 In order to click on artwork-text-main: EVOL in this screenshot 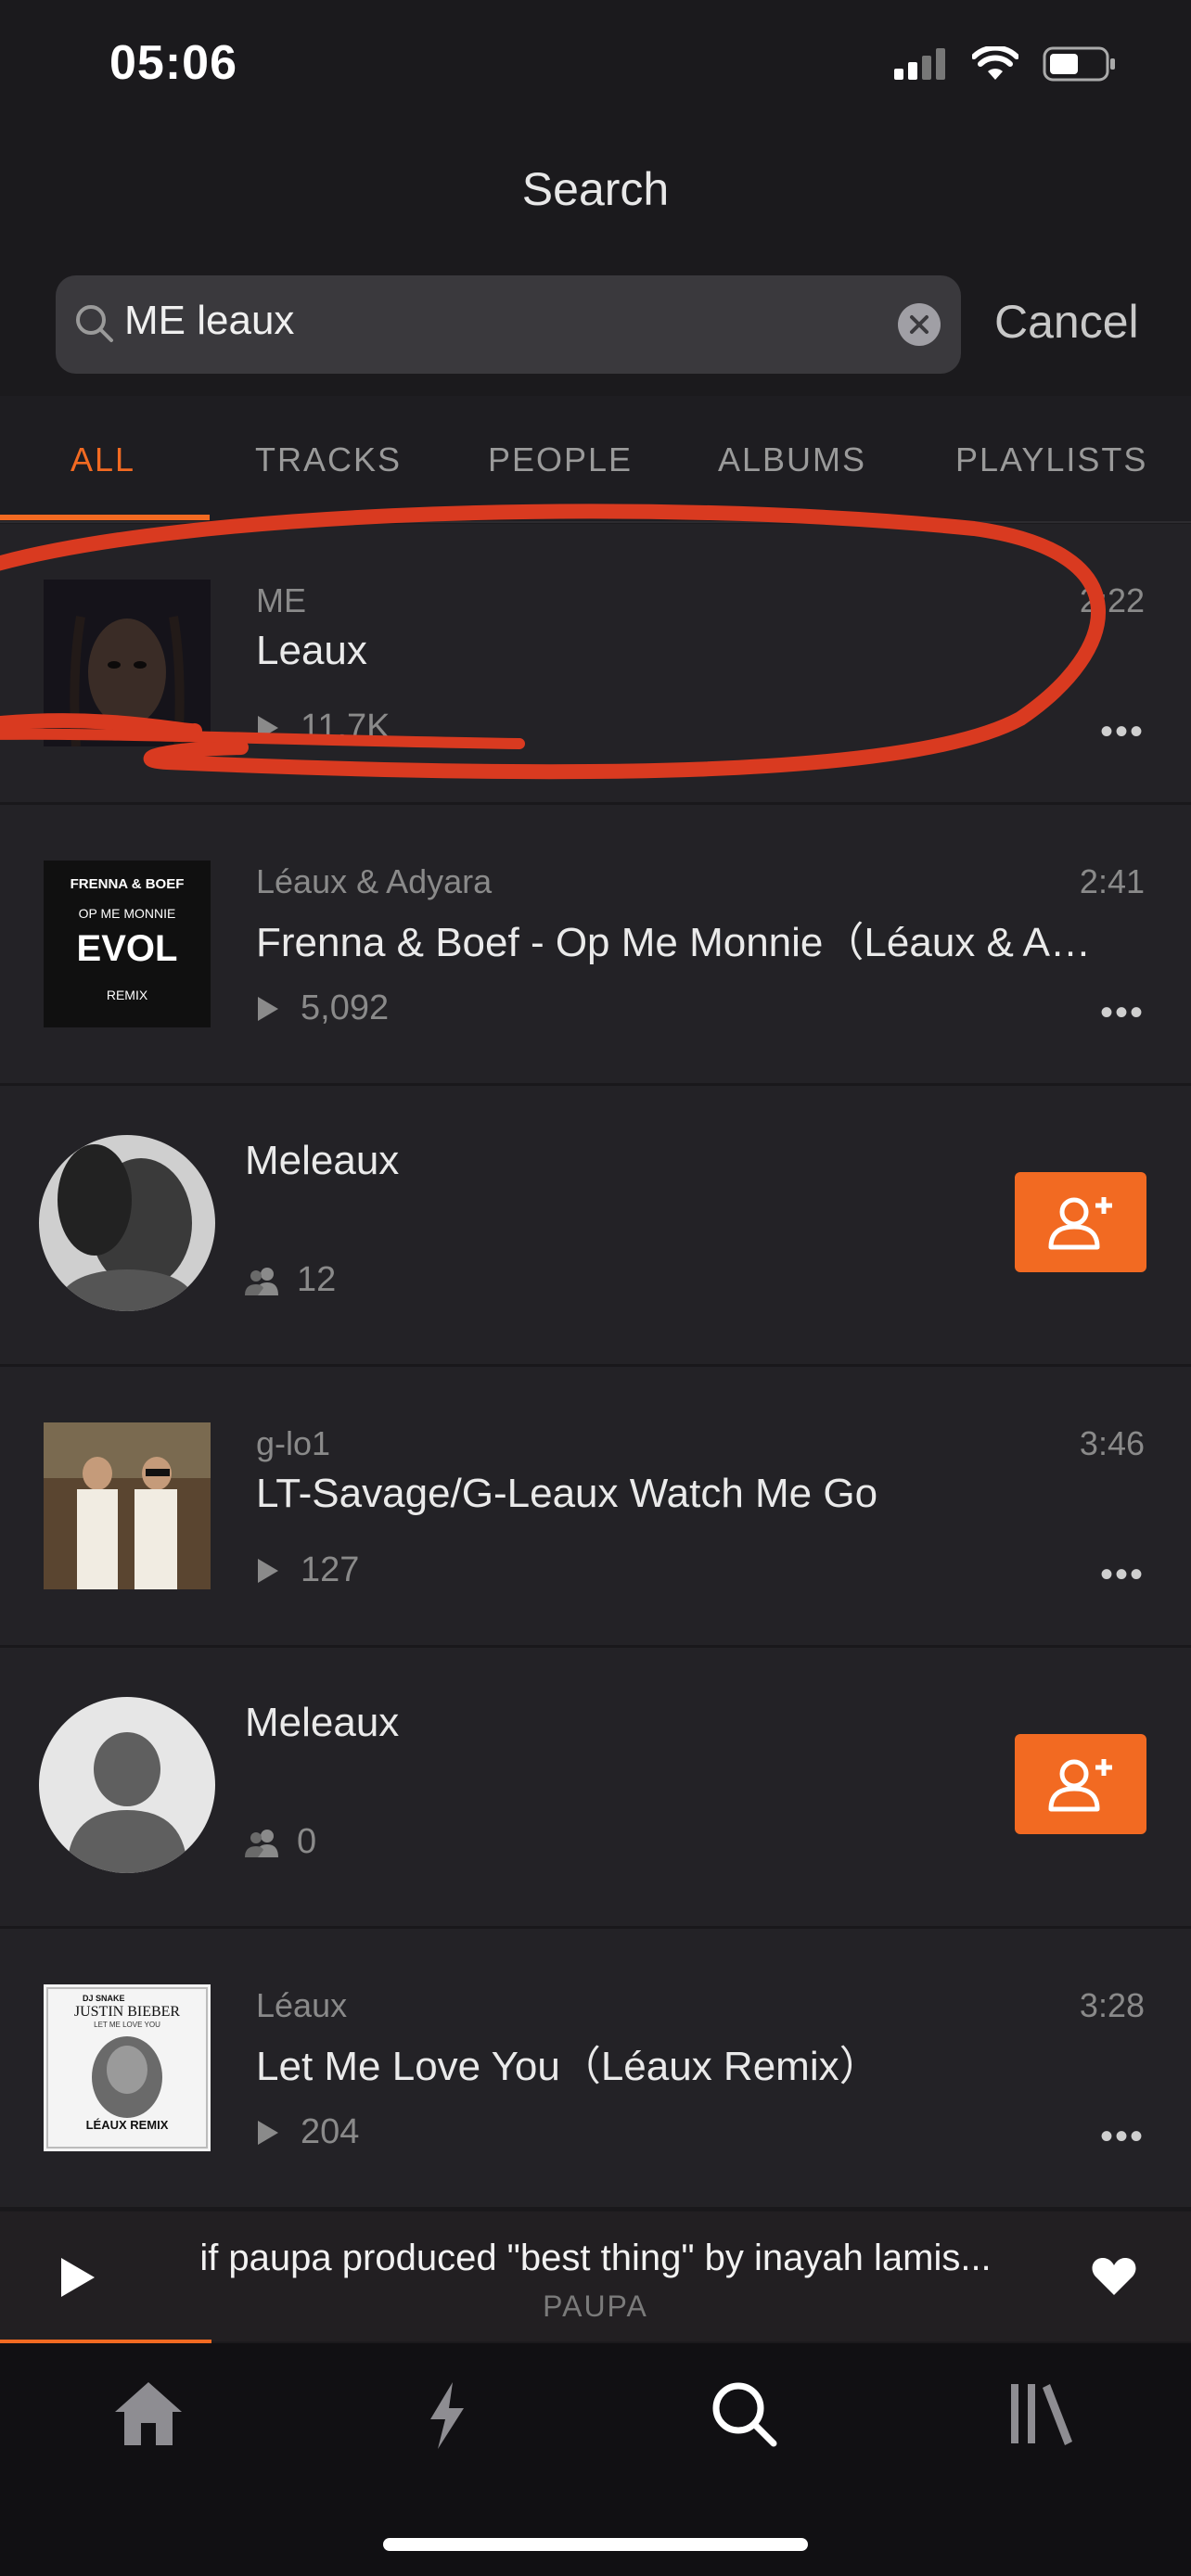, I will do `click(127, 948)`.